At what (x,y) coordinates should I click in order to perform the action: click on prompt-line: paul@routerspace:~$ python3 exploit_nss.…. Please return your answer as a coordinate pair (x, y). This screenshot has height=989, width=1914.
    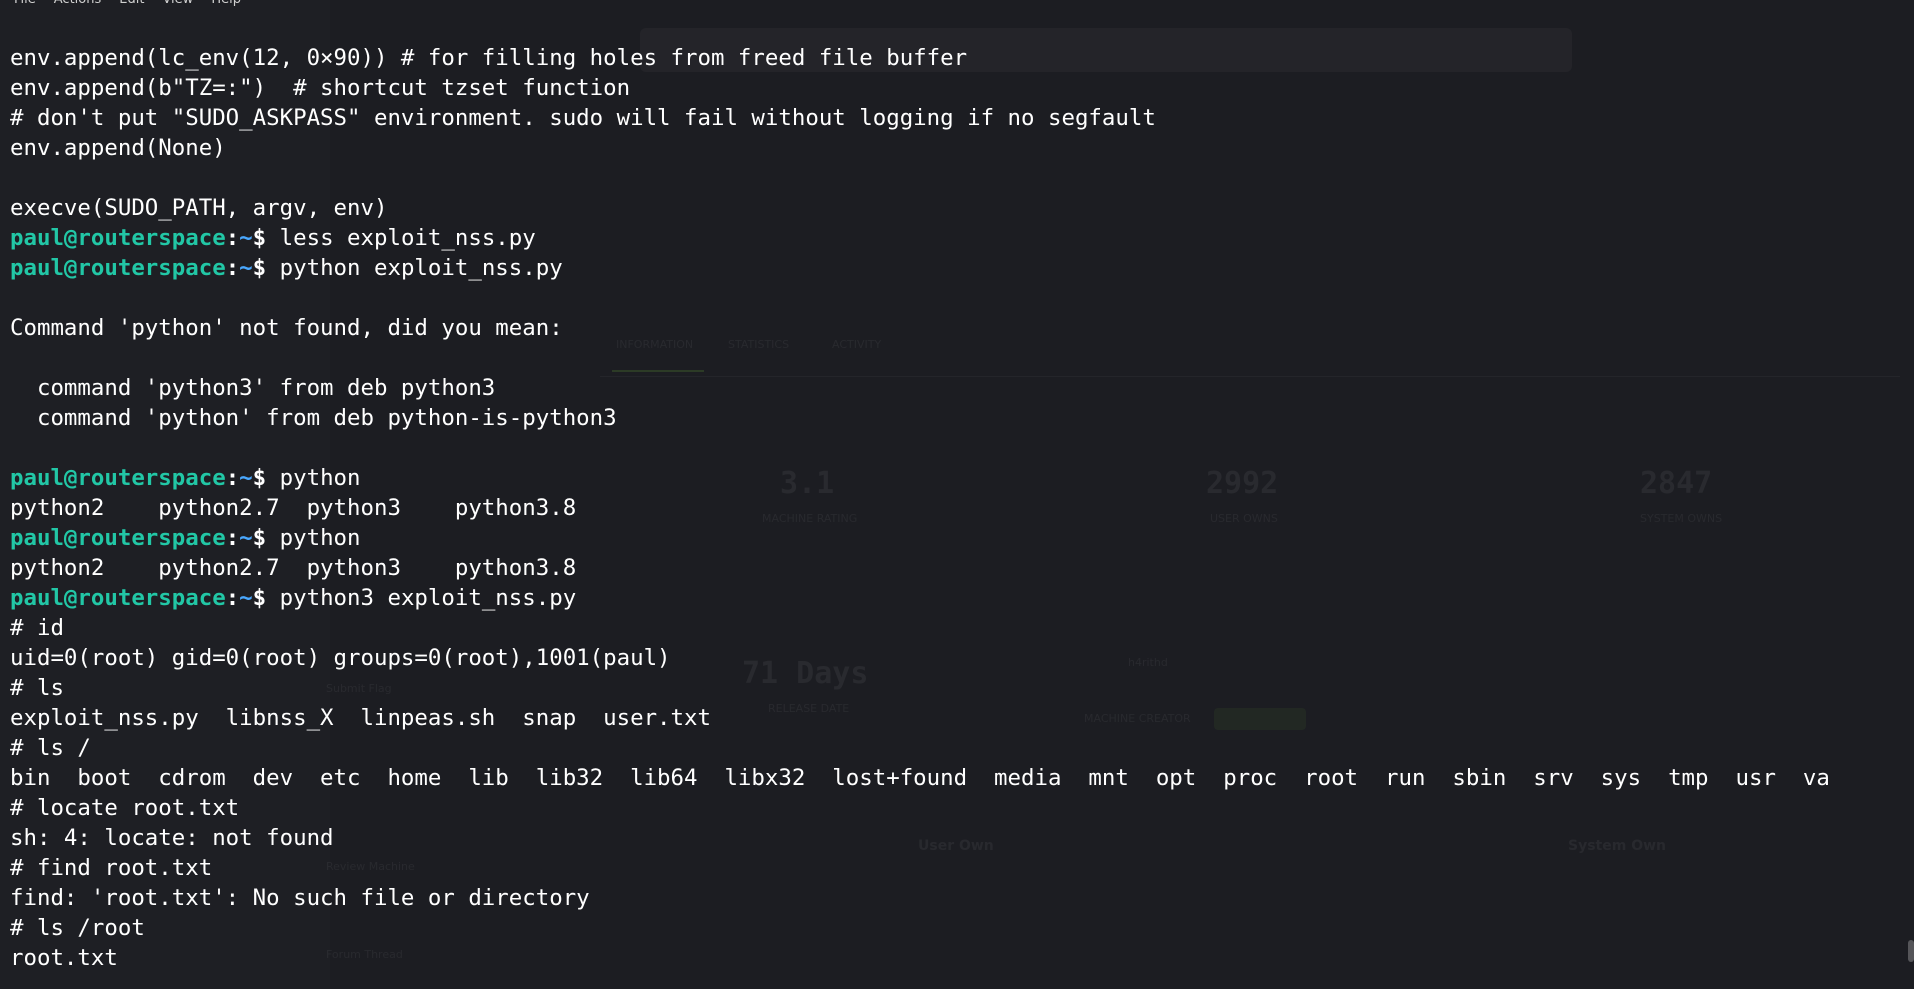
    Looking at the image, I should click on (920, 600).